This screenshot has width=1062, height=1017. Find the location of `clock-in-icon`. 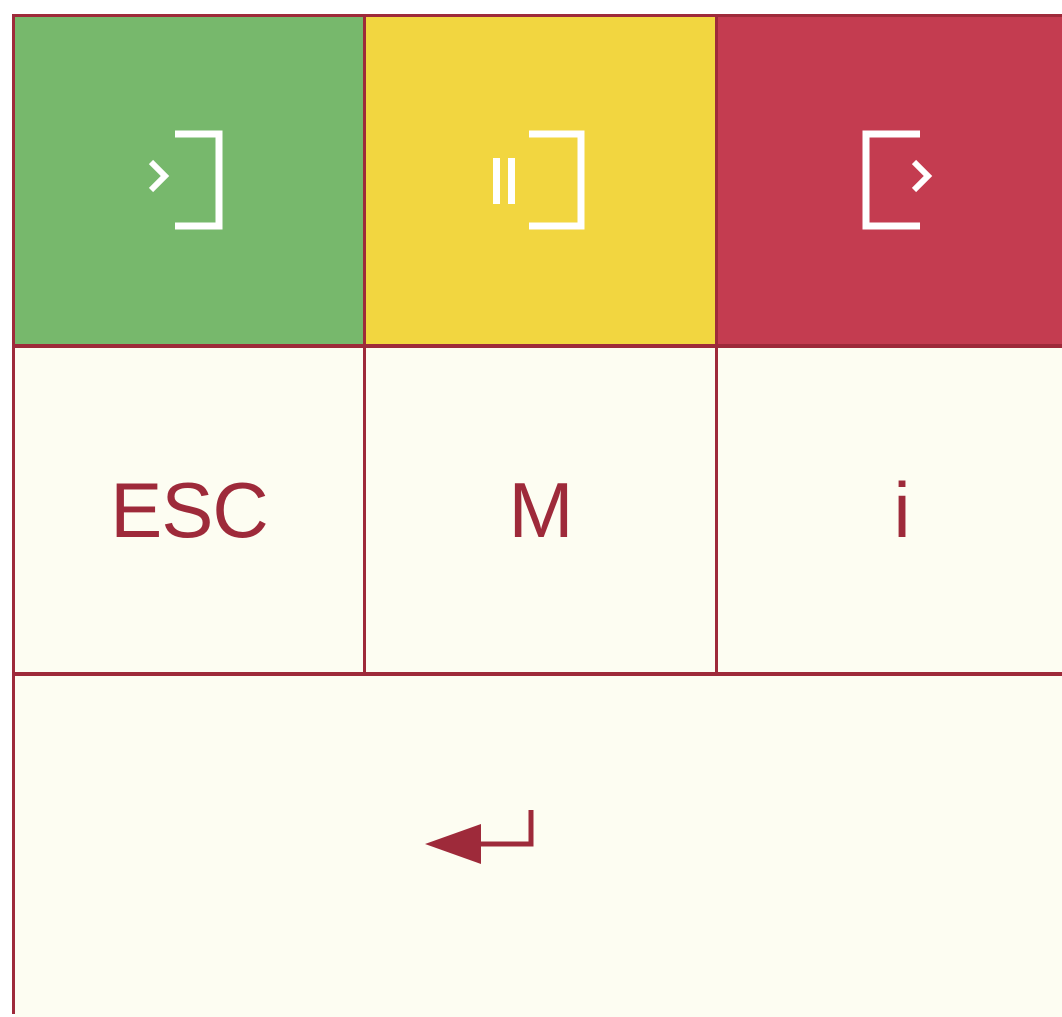

clock-in-icon is located at coordinates (185, 179).